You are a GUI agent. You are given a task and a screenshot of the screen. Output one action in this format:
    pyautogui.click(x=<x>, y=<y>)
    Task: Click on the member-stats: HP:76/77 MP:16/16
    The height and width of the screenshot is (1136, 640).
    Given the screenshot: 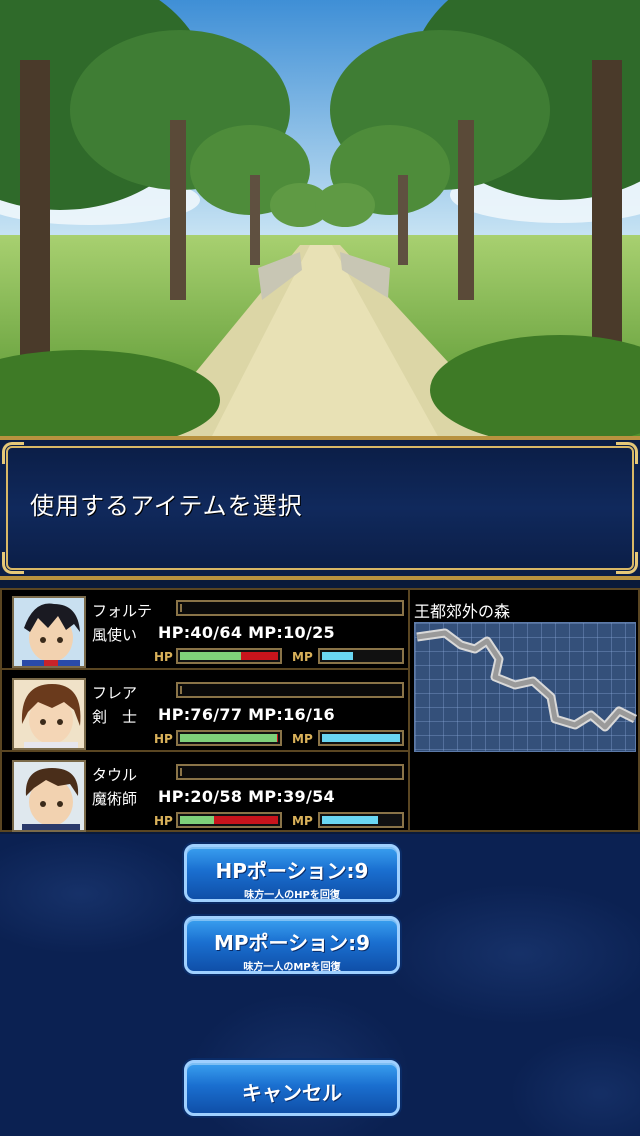 What is the action you would take?
    pyautogui.click(x=246, y=714)
    